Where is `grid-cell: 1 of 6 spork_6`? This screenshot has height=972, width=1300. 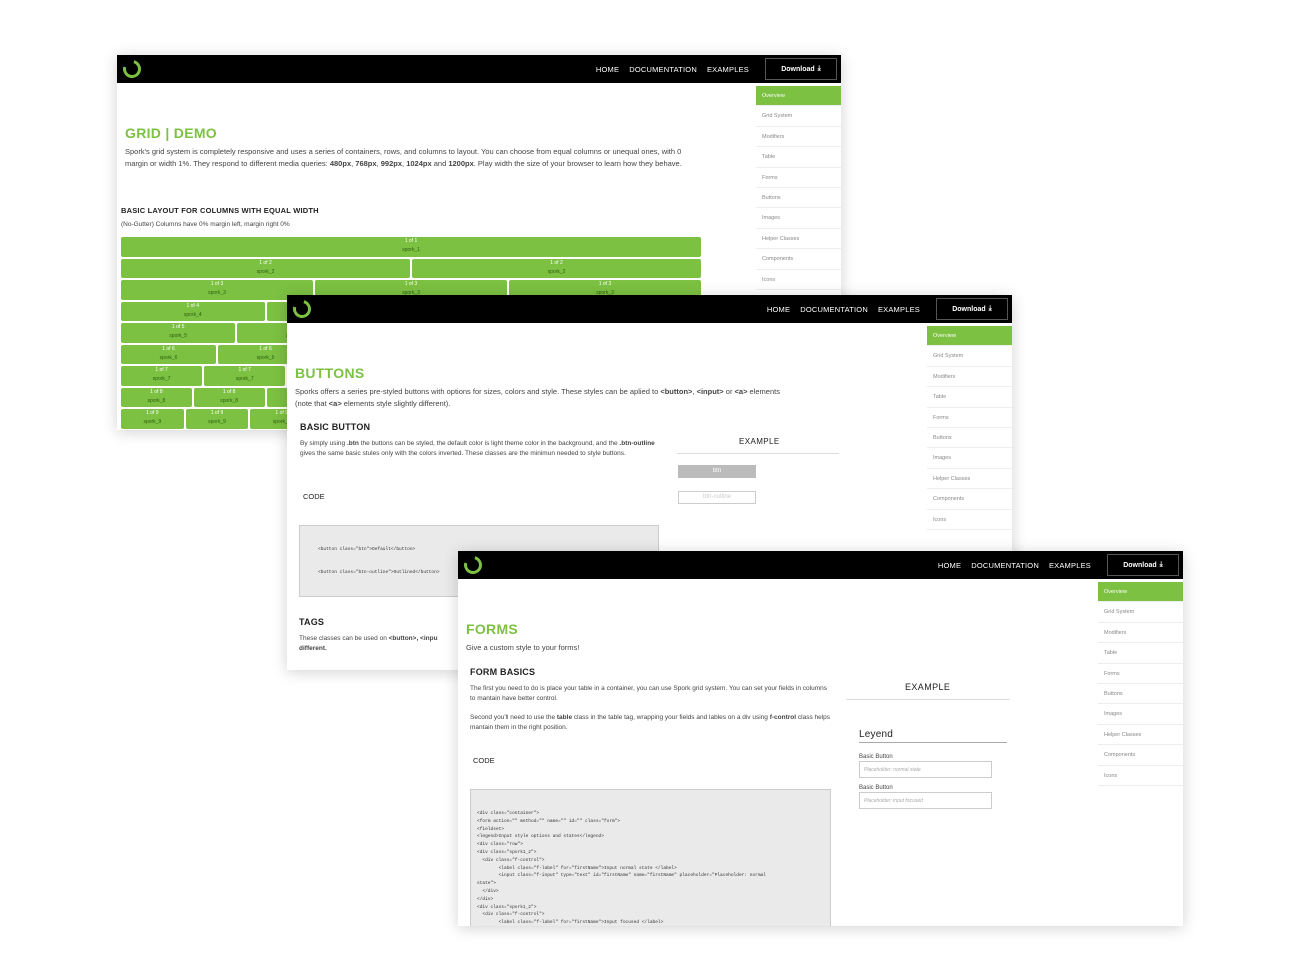
grid-cell: 1 of 6 spork_6 is located at coordinates (168, 354).